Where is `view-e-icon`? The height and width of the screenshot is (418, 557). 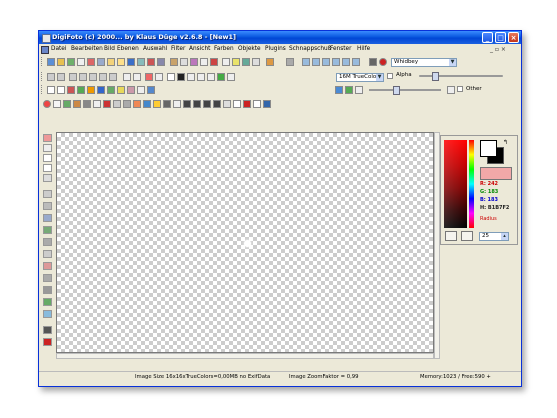 view-e-icon is located at coordinates (211, 77).